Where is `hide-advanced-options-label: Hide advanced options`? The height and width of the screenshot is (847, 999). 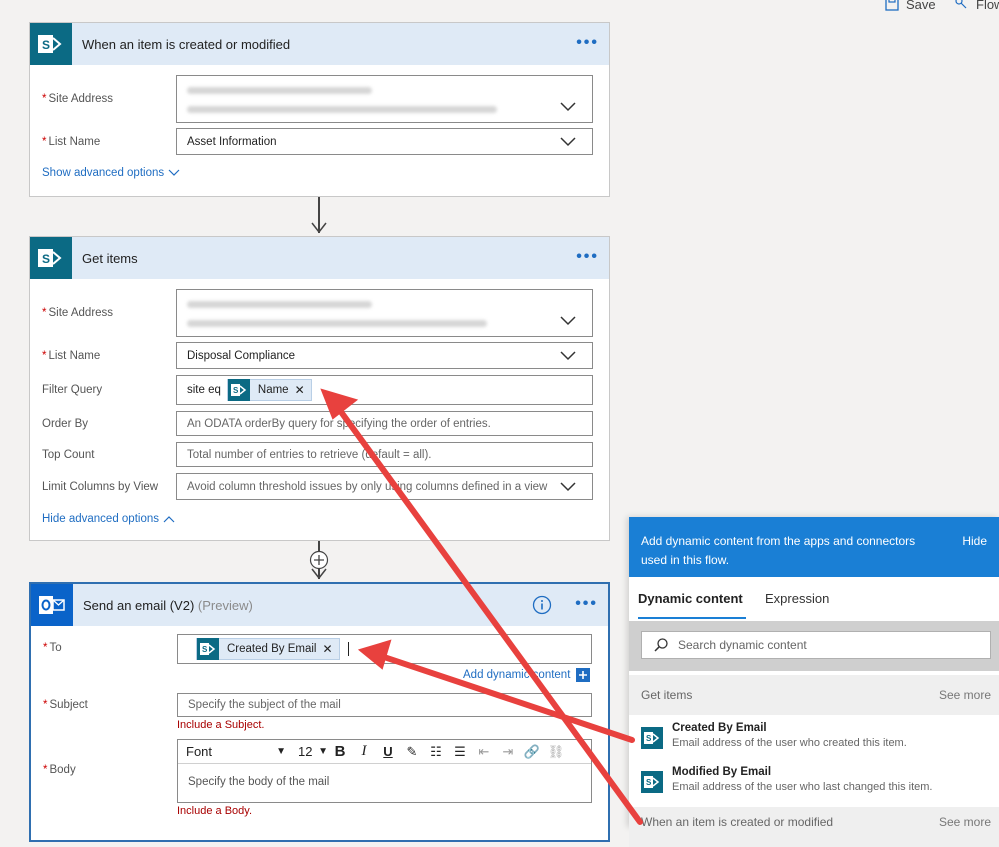 hide-advanced-options-label: Hide advanced options is located at coordinates (100, 519).